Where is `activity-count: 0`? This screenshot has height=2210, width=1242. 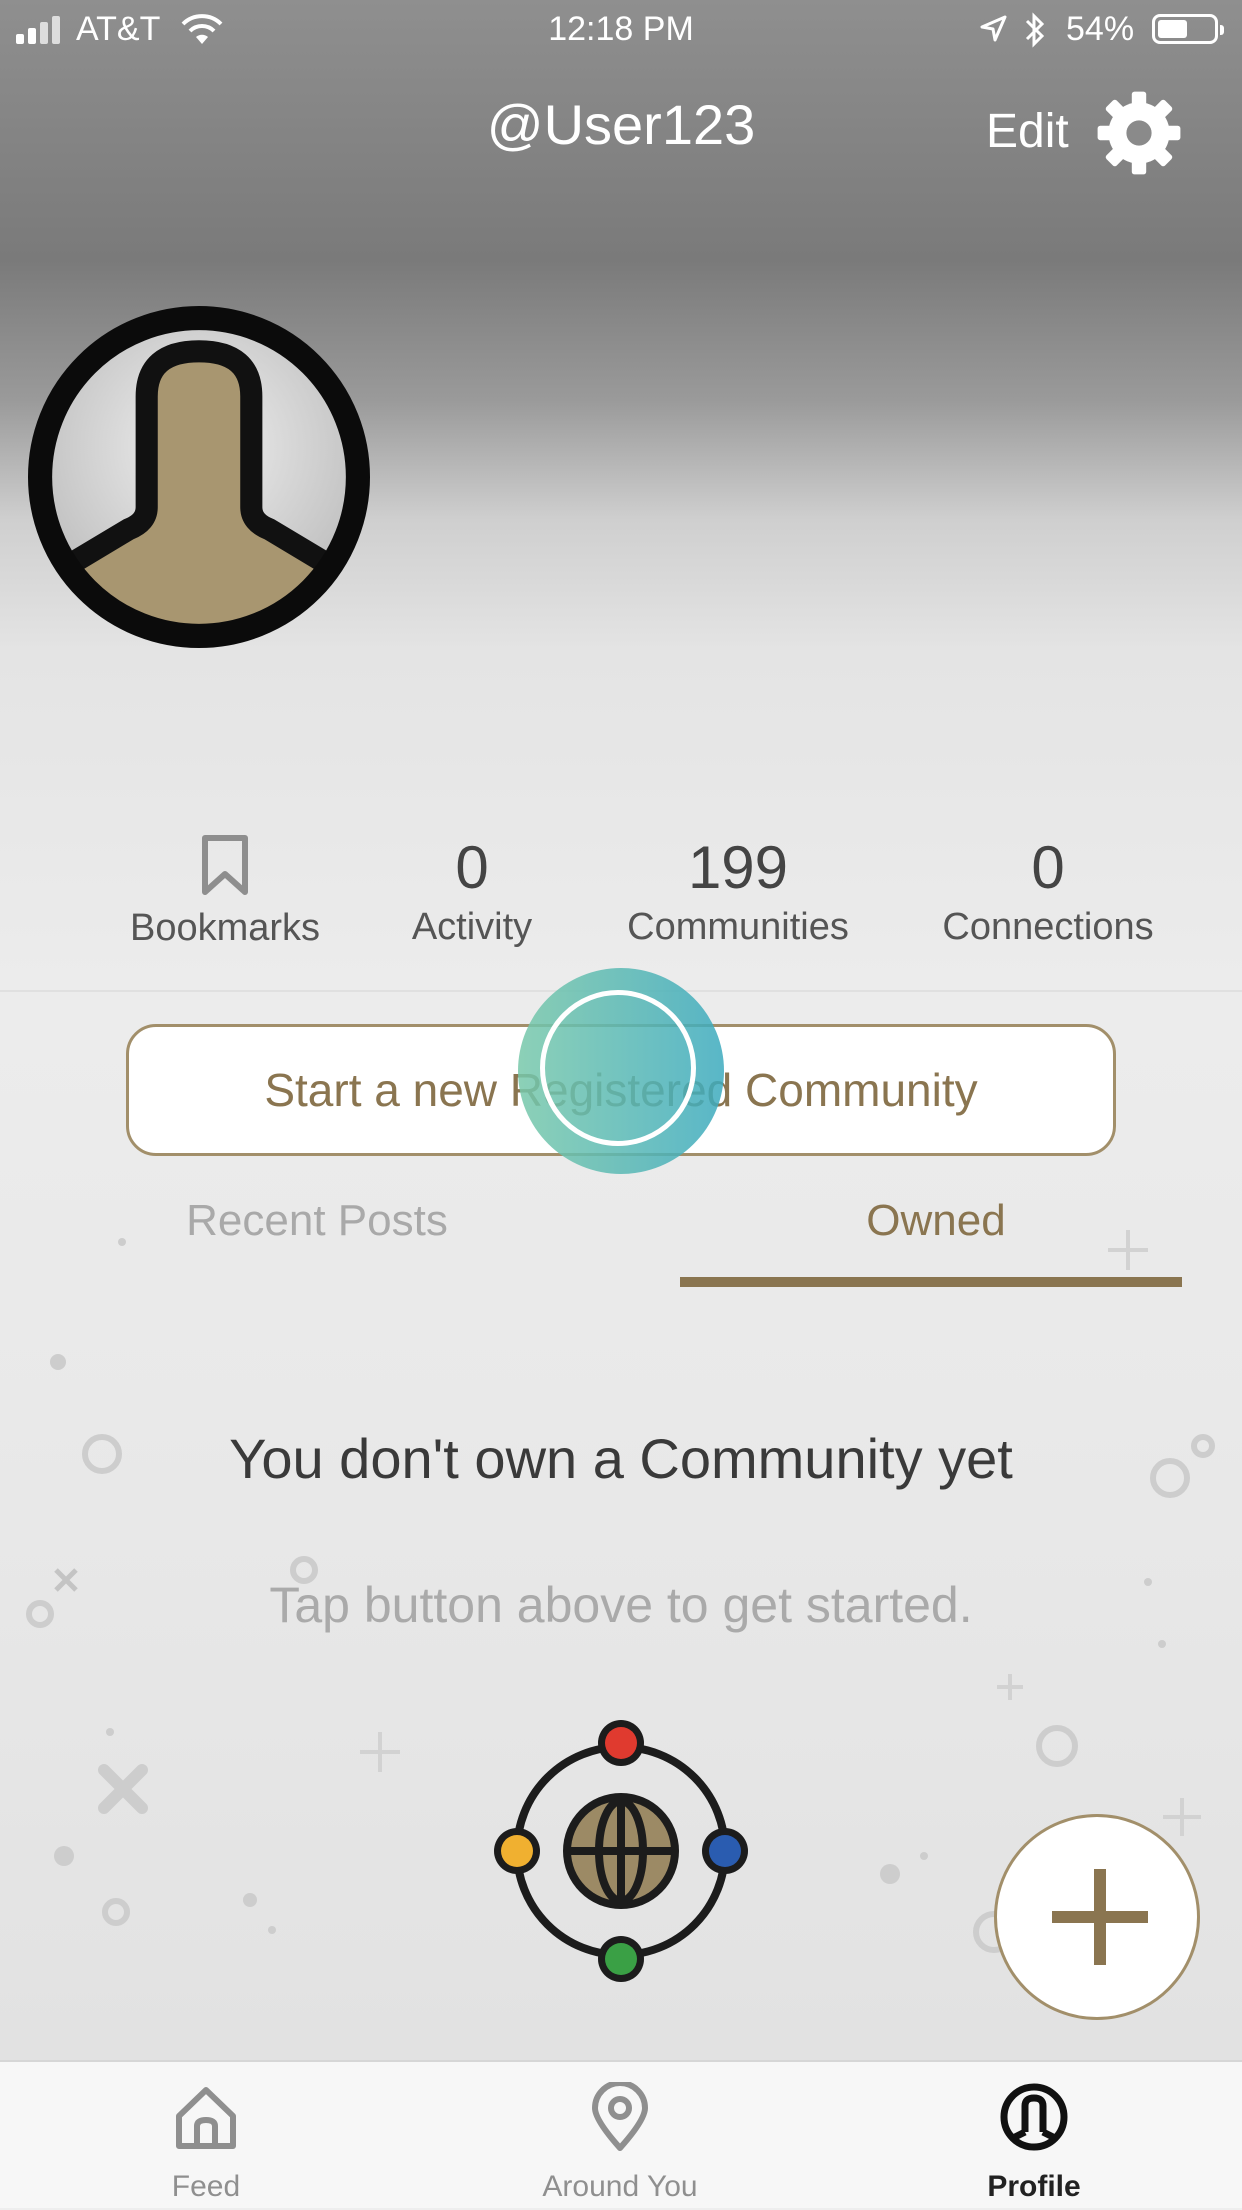
activity-count: 0 is located at coordinates (472, 867).